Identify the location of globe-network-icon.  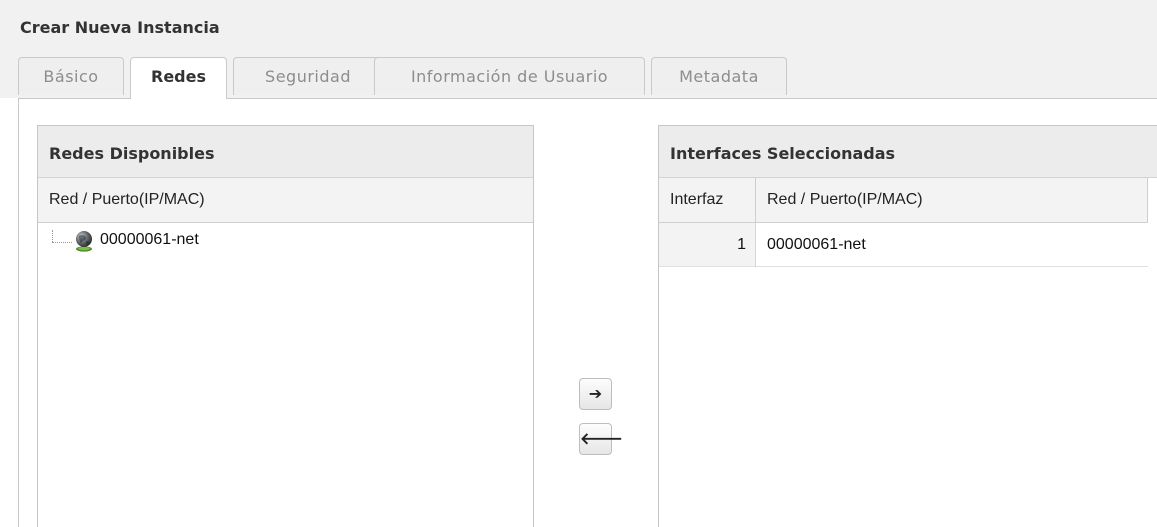
(84, 241).